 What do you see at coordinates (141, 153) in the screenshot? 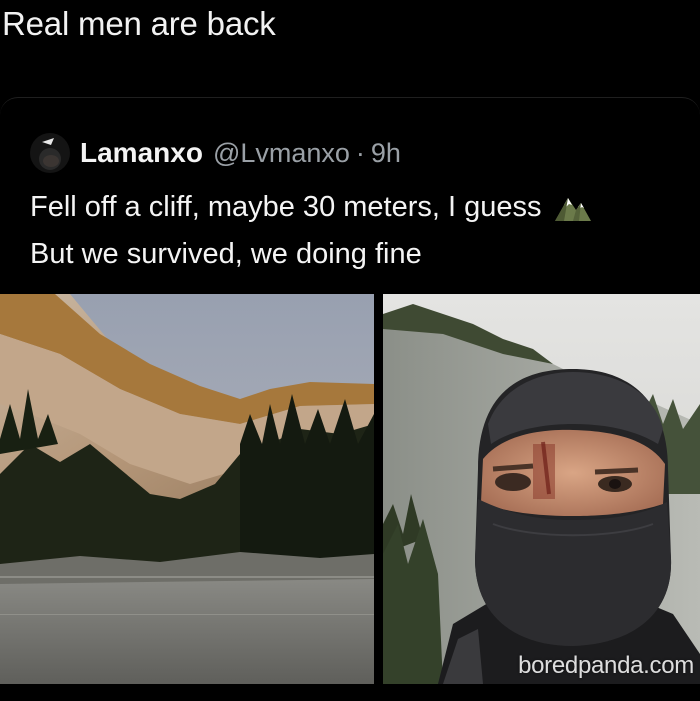
I see `display-name: Lamanxo` at bounding box center [141, 153].